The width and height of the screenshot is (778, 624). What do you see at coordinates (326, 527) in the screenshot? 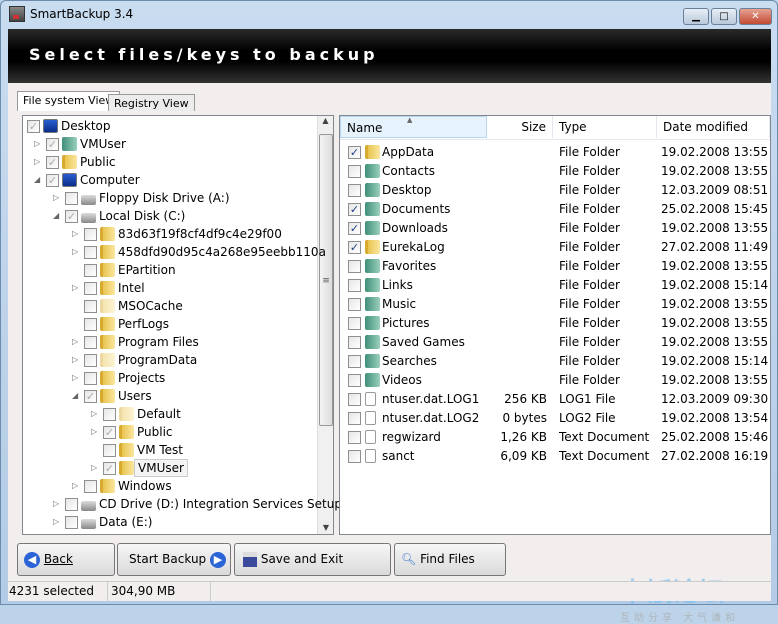
I see `scroll-down-icon: ▼` at bounding box center [326, 527].